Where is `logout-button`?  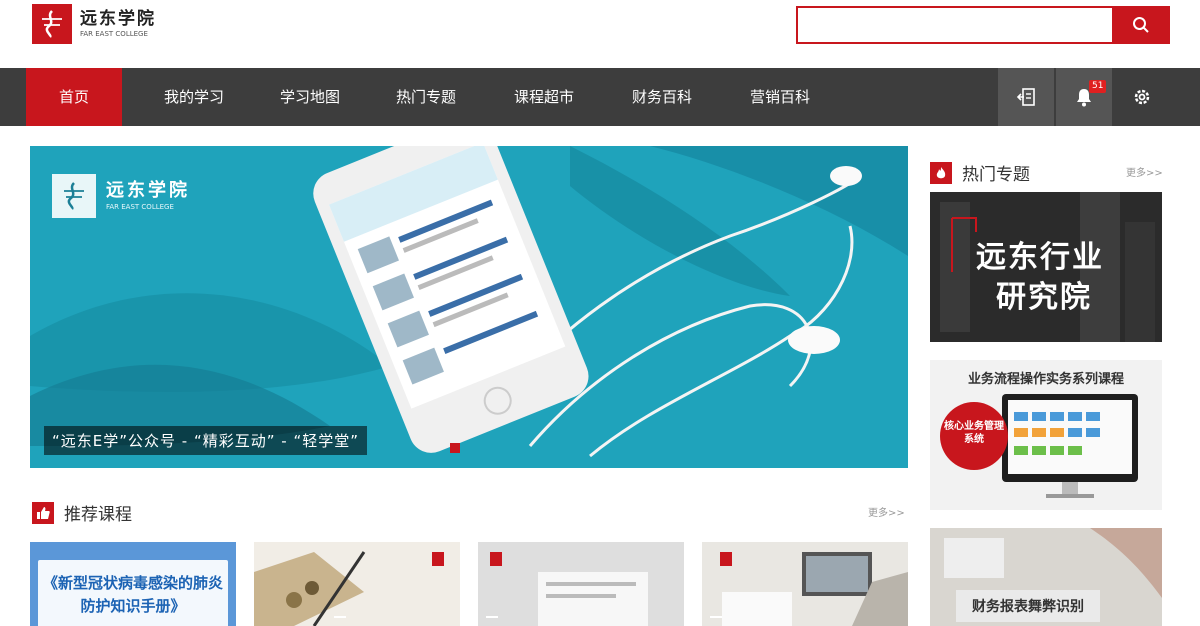 logout-button is located at coordinates (1026, 97).